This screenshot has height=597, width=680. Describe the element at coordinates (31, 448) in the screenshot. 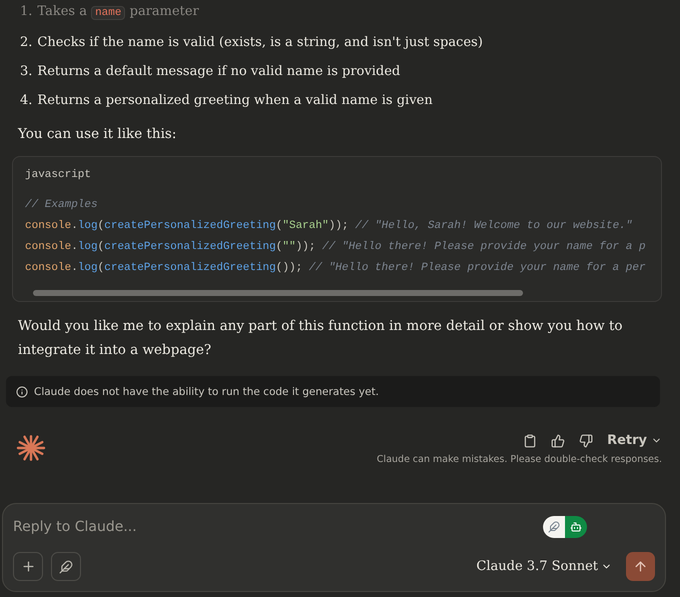

I see `sparkle-logo-icon` at that location.